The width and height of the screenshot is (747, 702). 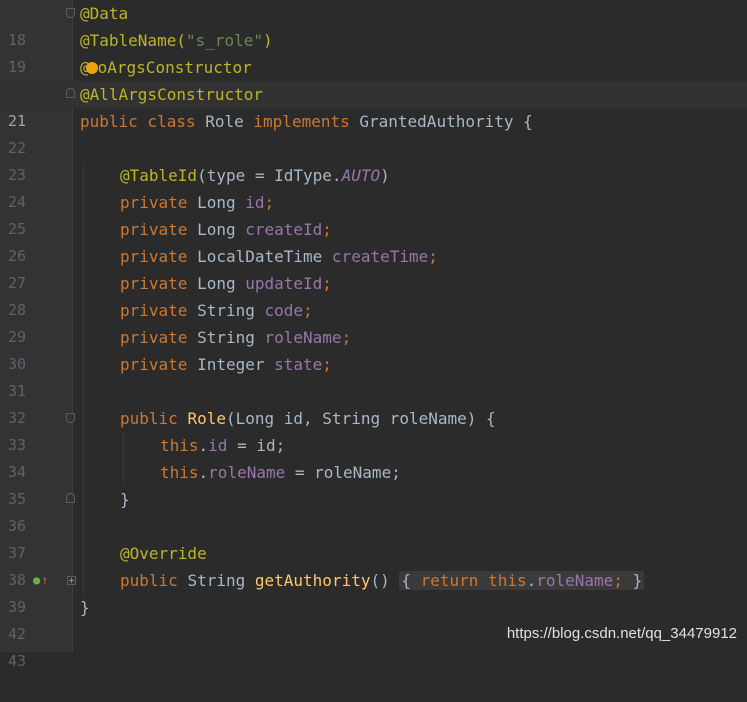 What do you see at coordinates (284, 310) in the screenshot?
I see `field-name: code` at bounding box center [284, 310].